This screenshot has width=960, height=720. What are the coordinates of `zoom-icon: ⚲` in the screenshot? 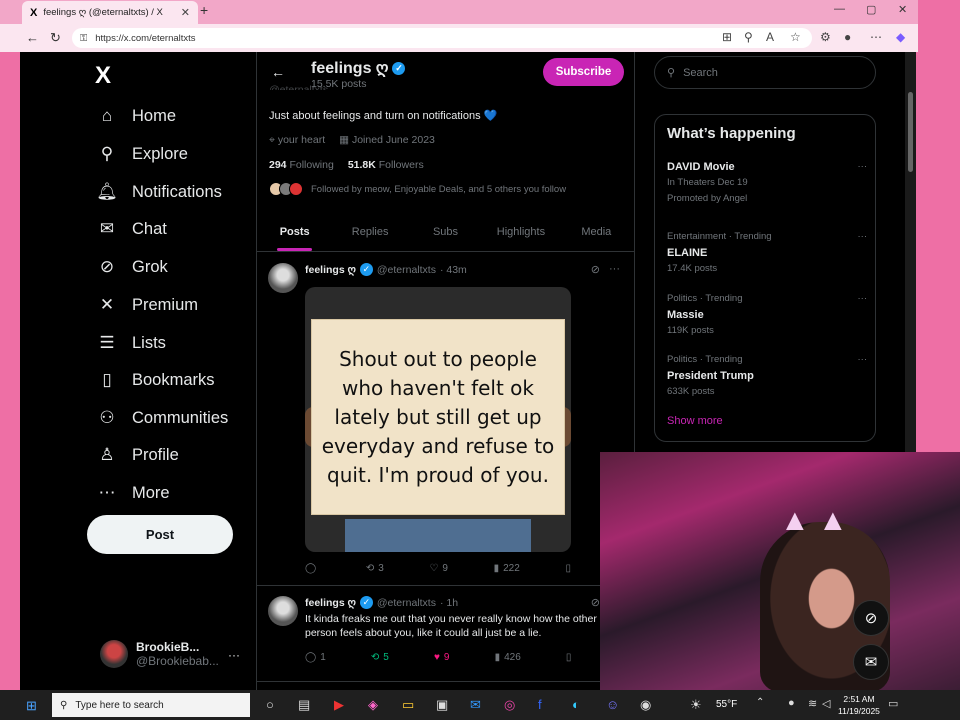 It's located at (748, 37).